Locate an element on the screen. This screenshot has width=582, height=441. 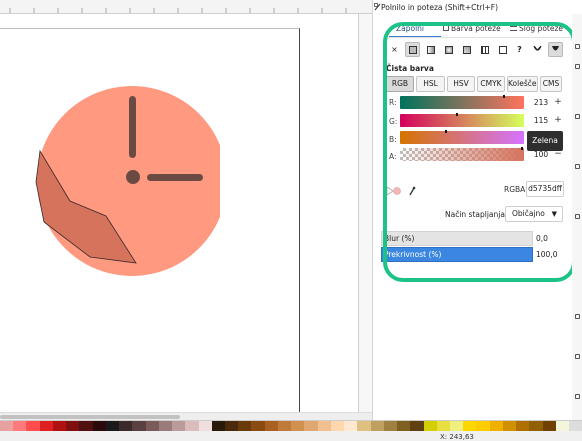
channel-b-slider is located at coordinates (462, 137).